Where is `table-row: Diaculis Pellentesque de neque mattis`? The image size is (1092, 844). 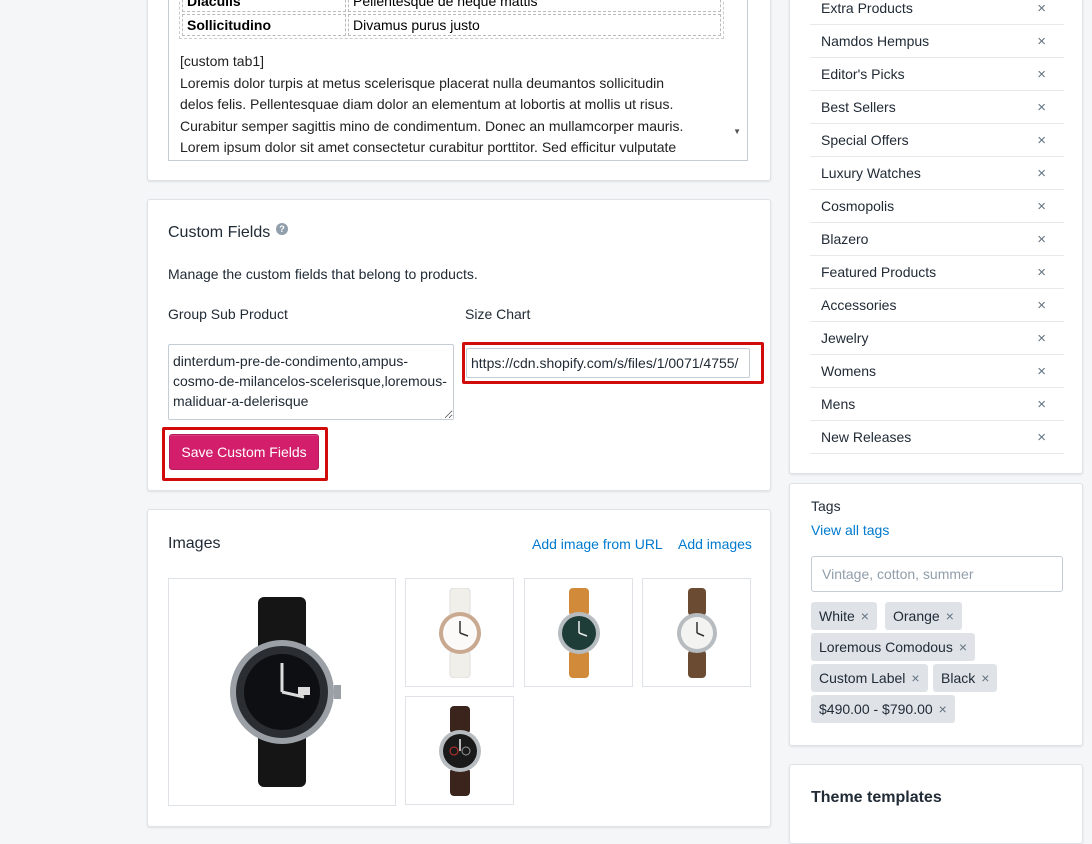 table-row: Diaculis Pellentesque de neque mattis is located at coordinates (451, 6).